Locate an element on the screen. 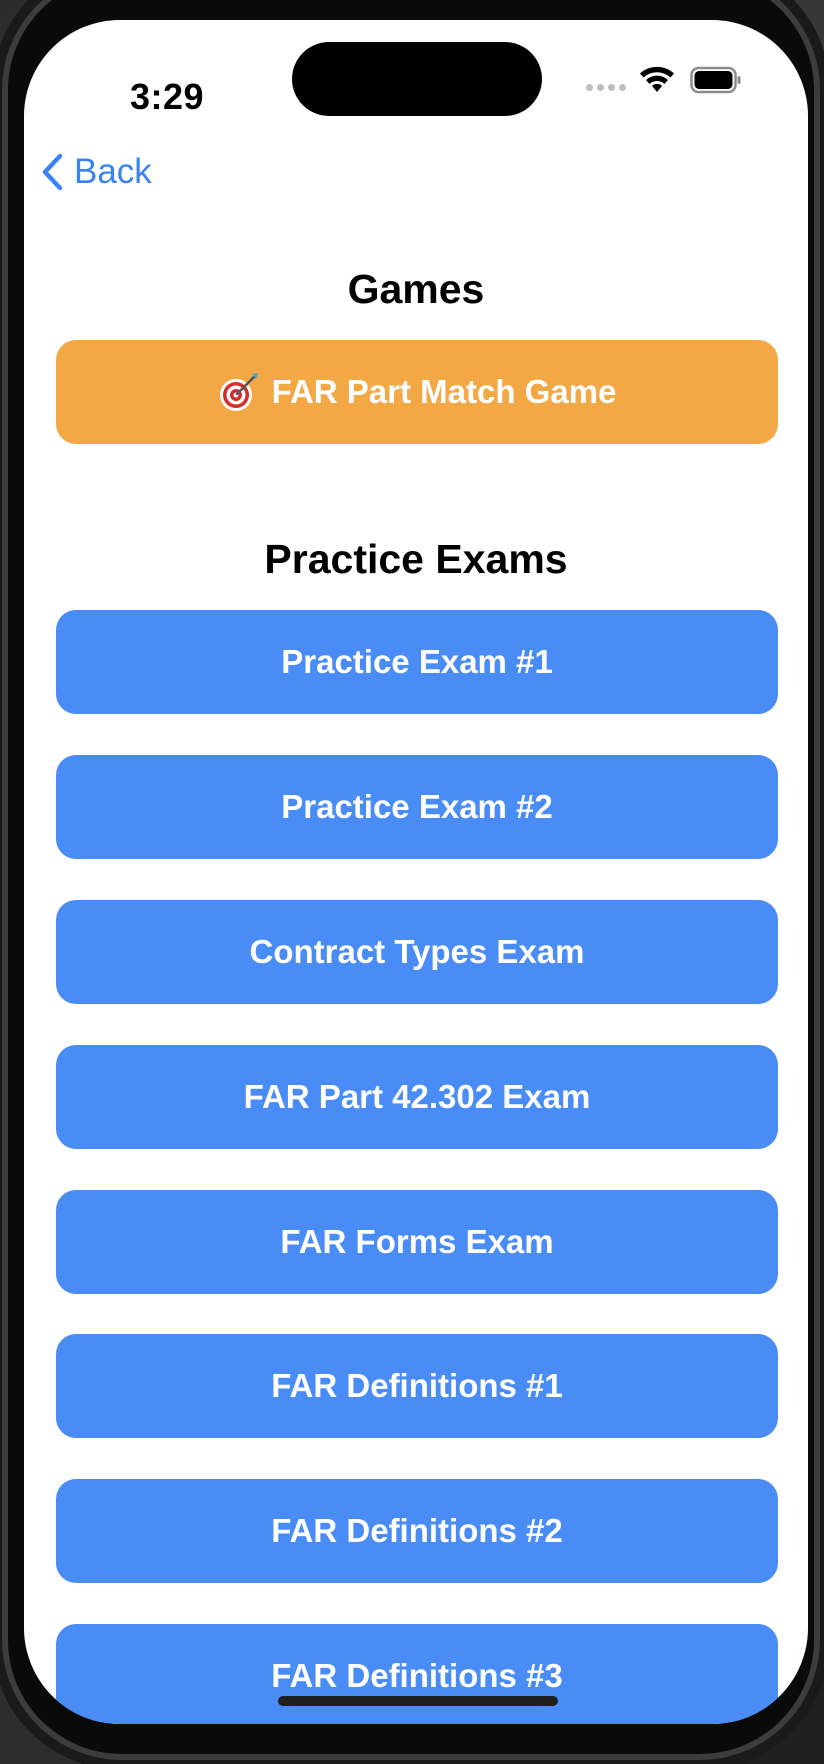 The width and height of the screenshot is (824, 1764). contract-types-exam-button: Contract Types Exam is located at coordinates (417, 952).